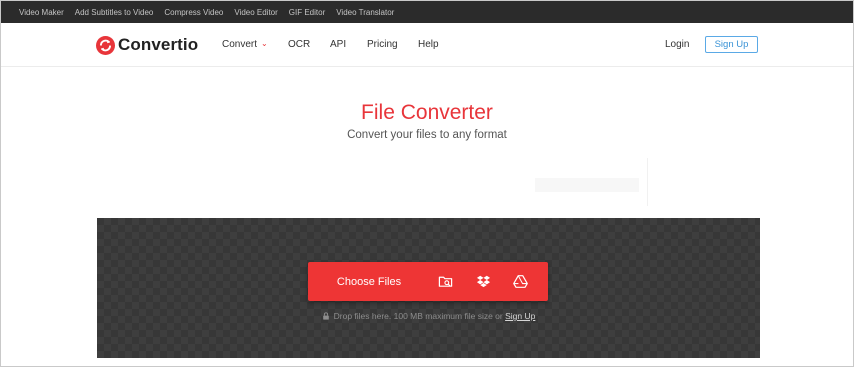 The height and width of the screenshot is (367, 854). I want to click on topbar-link-compress-video: Compress Video, so click(193, 12).